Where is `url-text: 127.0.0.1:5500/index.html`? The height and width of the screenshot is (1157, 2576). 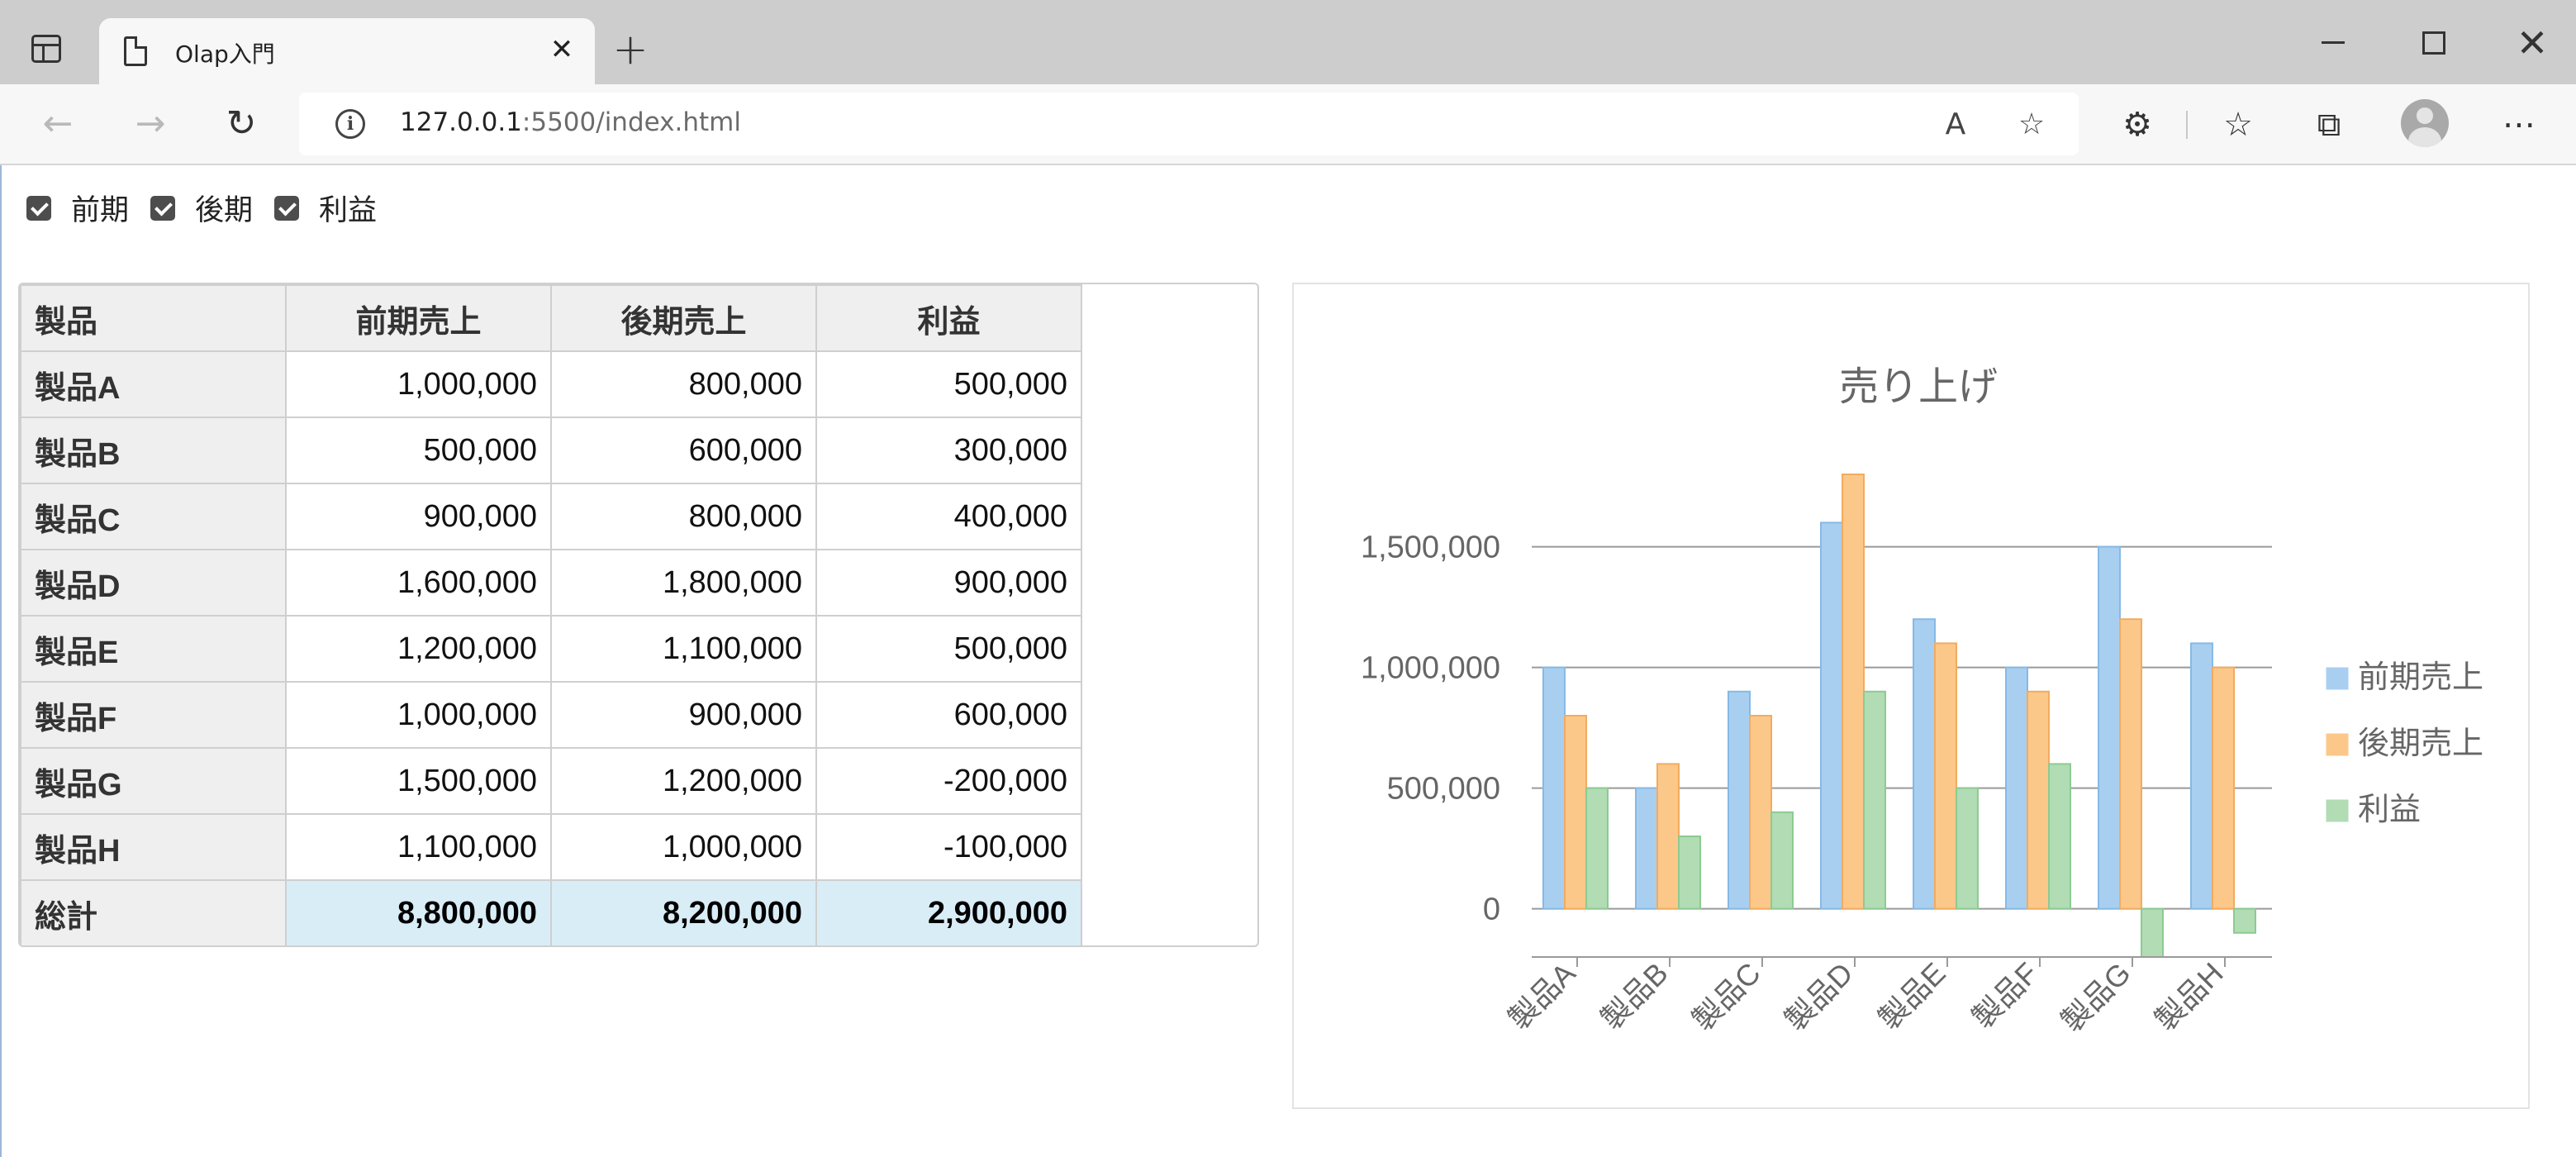 url-text: 127.0.0.1:5500/index.html is located at coordinates (570, 122).